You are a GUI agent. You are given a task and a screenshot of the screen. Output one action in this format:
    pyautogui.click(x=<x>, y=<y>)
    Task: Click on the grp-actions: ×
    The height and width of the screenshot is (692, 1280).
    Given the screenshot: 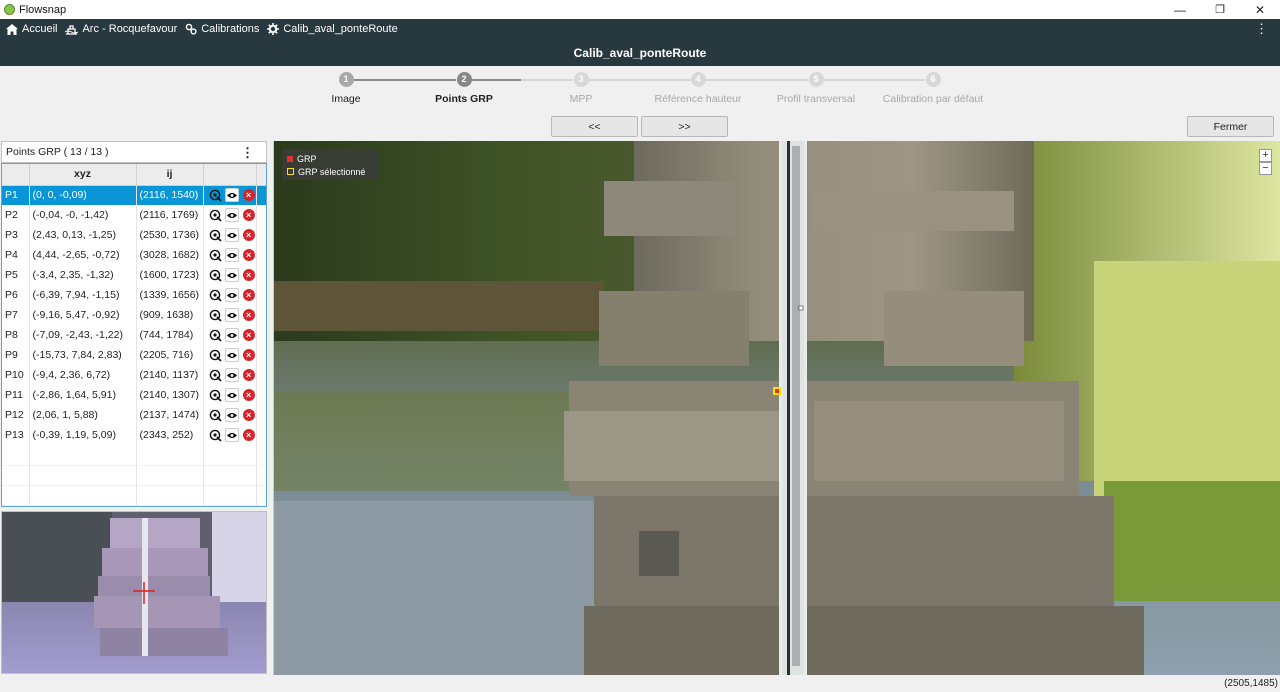 What is the action you would take?
    pyautogui.click(x=230, y=275)
    